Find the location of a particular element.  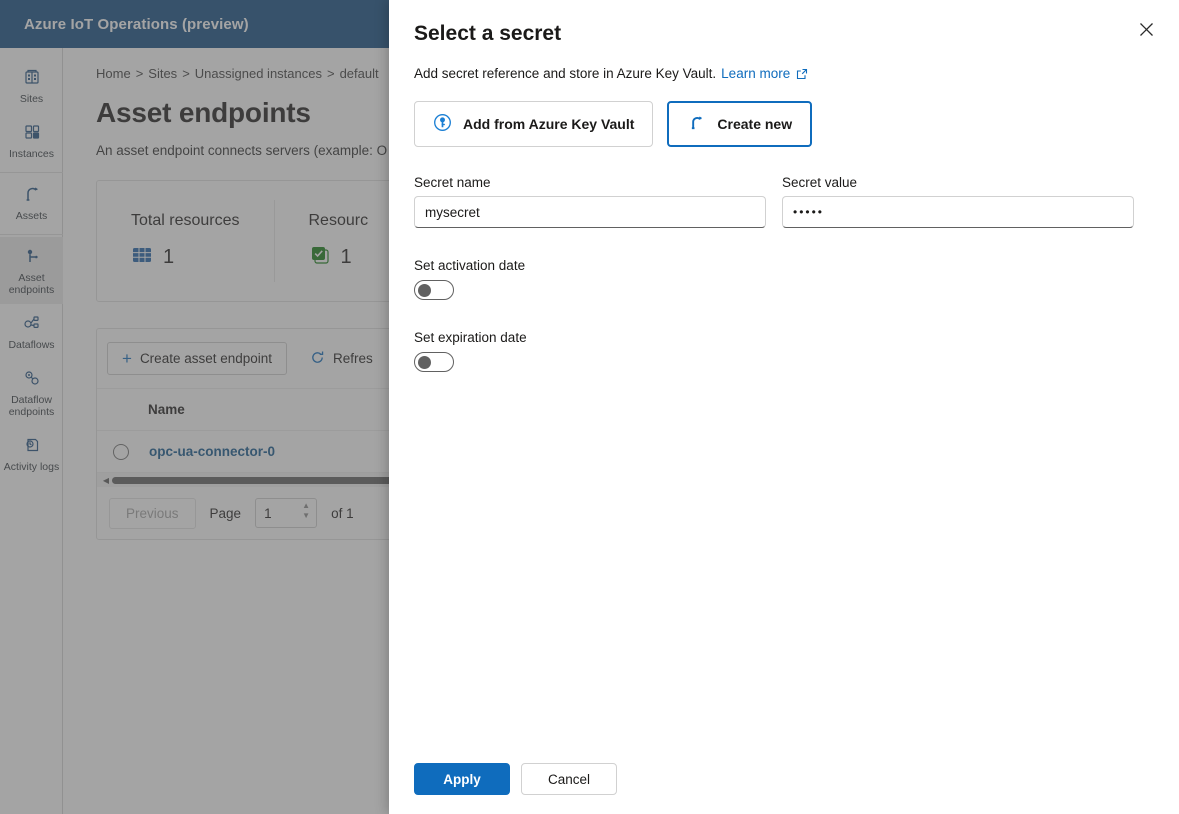

external-link-icon is located at coordinates (802, 74).